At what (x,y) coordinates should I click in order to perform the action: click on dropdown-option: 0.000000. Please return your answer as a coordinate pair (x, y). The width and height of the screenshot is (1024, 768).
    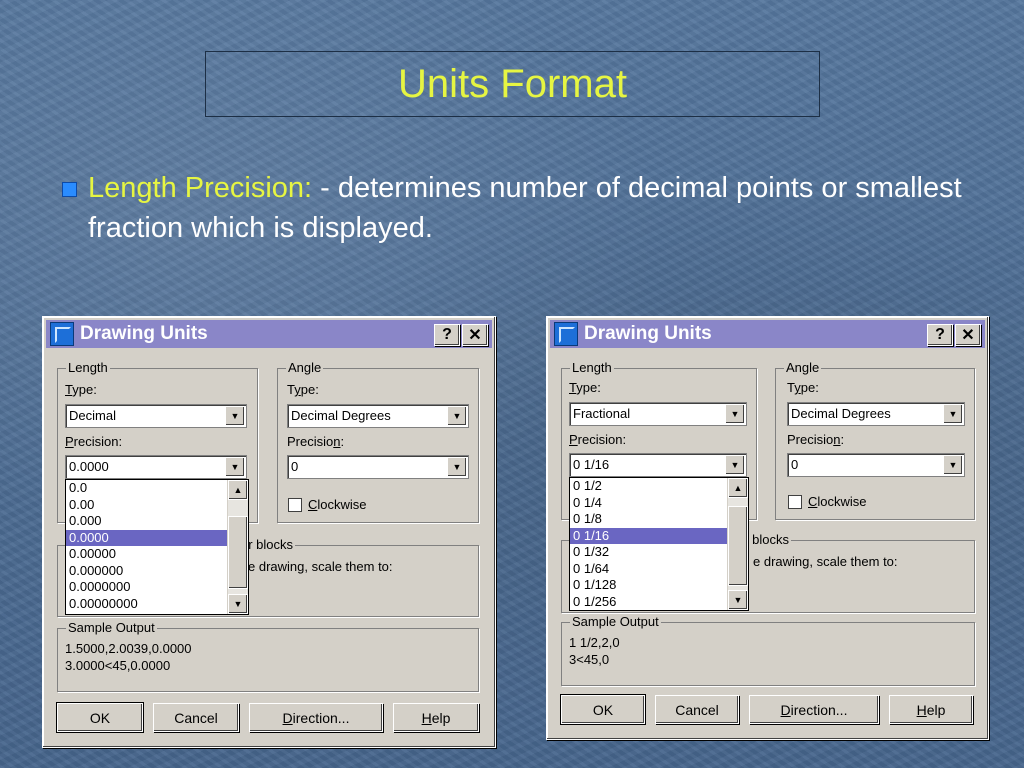
    Looking at the image, I should click on (157, 571).